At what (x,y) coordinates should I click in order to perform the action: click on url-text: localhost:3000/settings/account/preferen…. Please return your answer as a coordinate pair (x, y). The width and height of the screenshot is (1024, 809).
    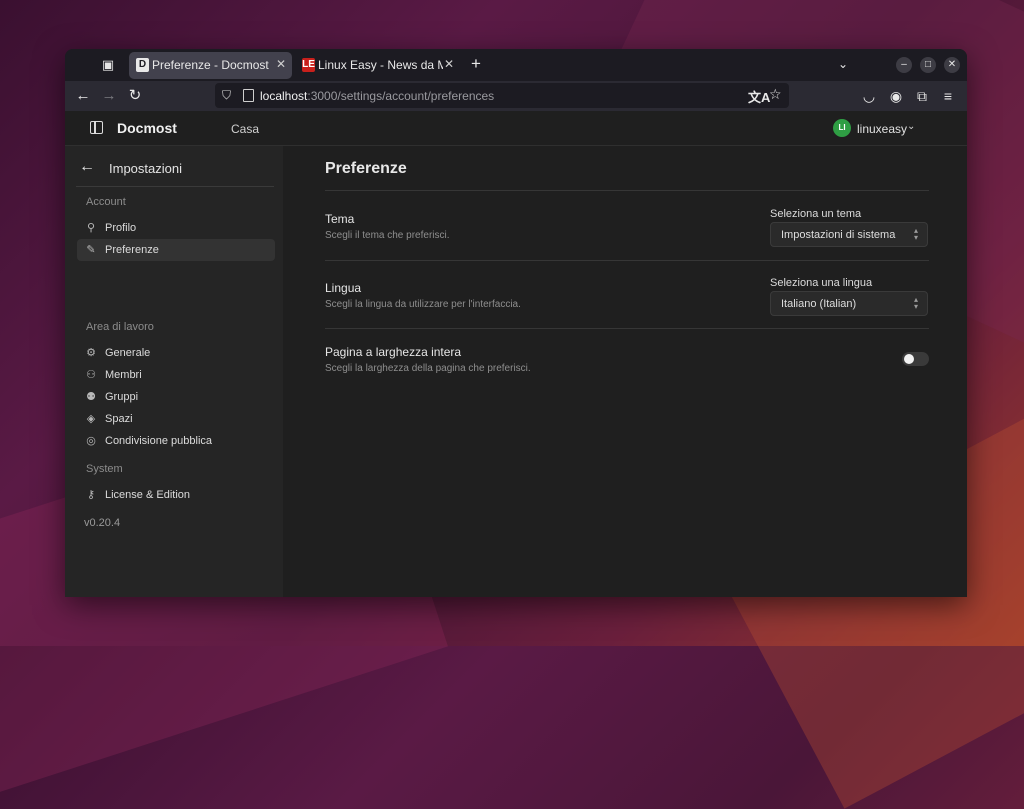
    Looking at the image, I should click on (377, 96).